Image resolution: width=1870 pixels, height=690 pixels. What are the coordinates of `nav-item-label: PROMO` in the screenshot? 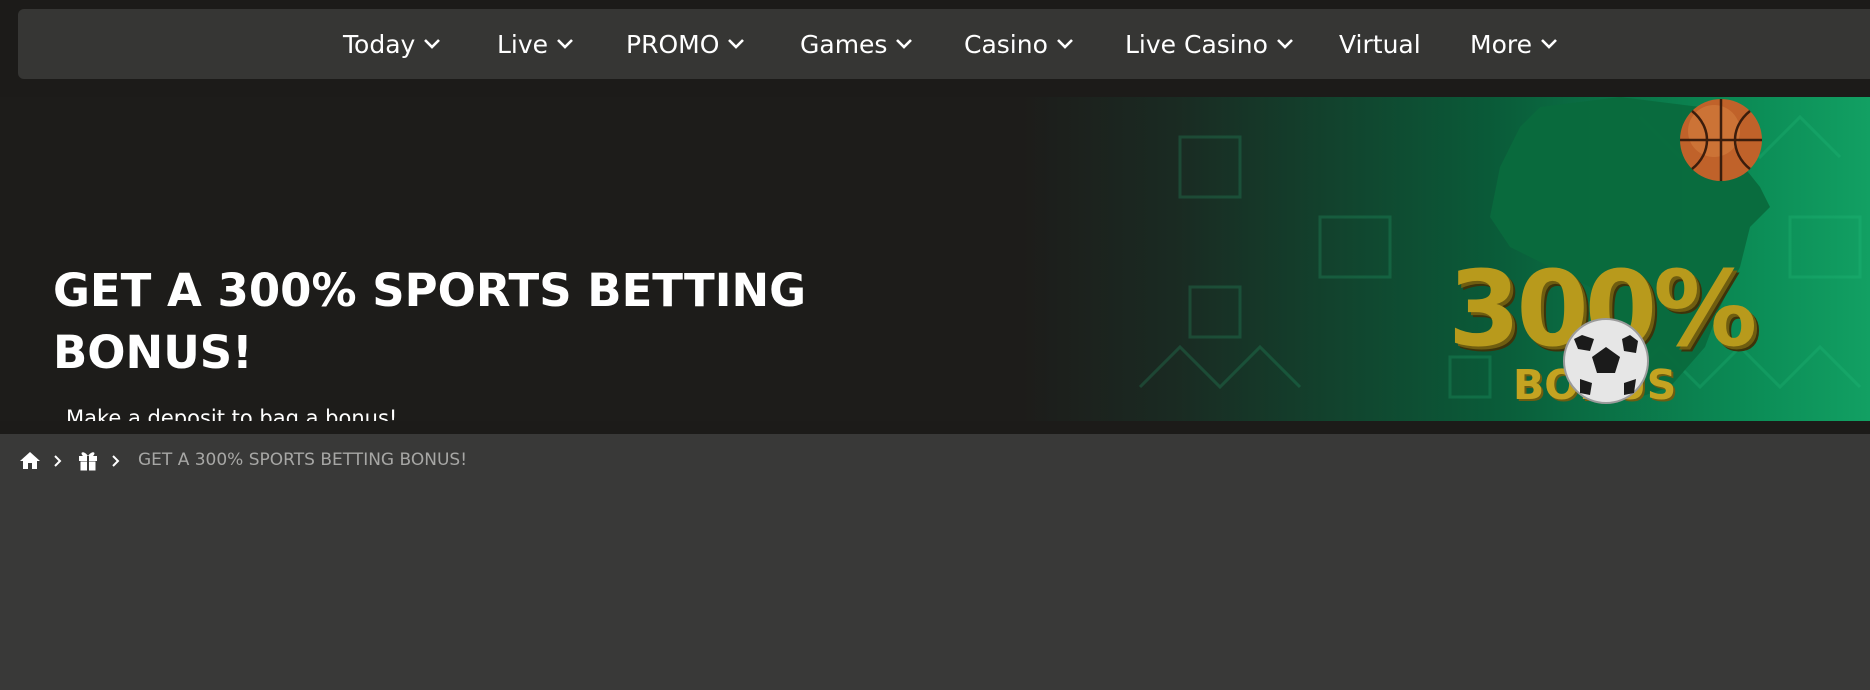 It's located at (673, 44).